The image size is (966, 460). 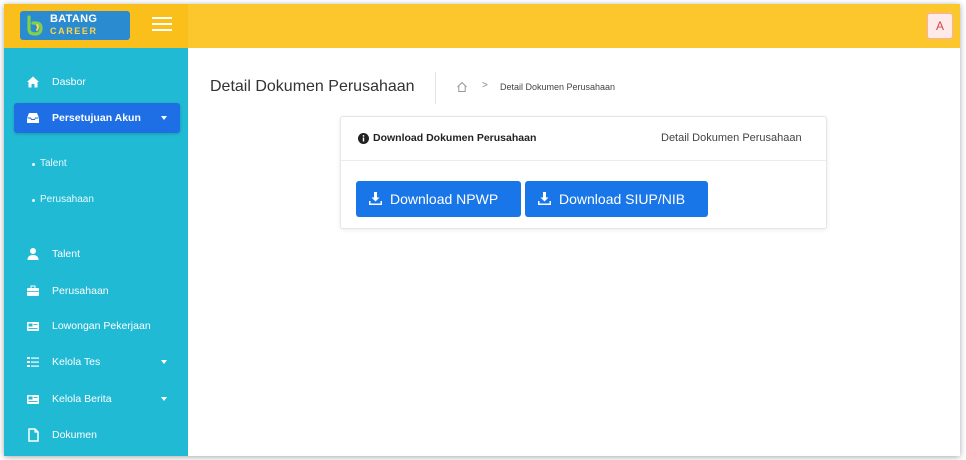 I want to click on card-subtitle: Detail Dokumen Perusahaan, so click(x=731, y=138).